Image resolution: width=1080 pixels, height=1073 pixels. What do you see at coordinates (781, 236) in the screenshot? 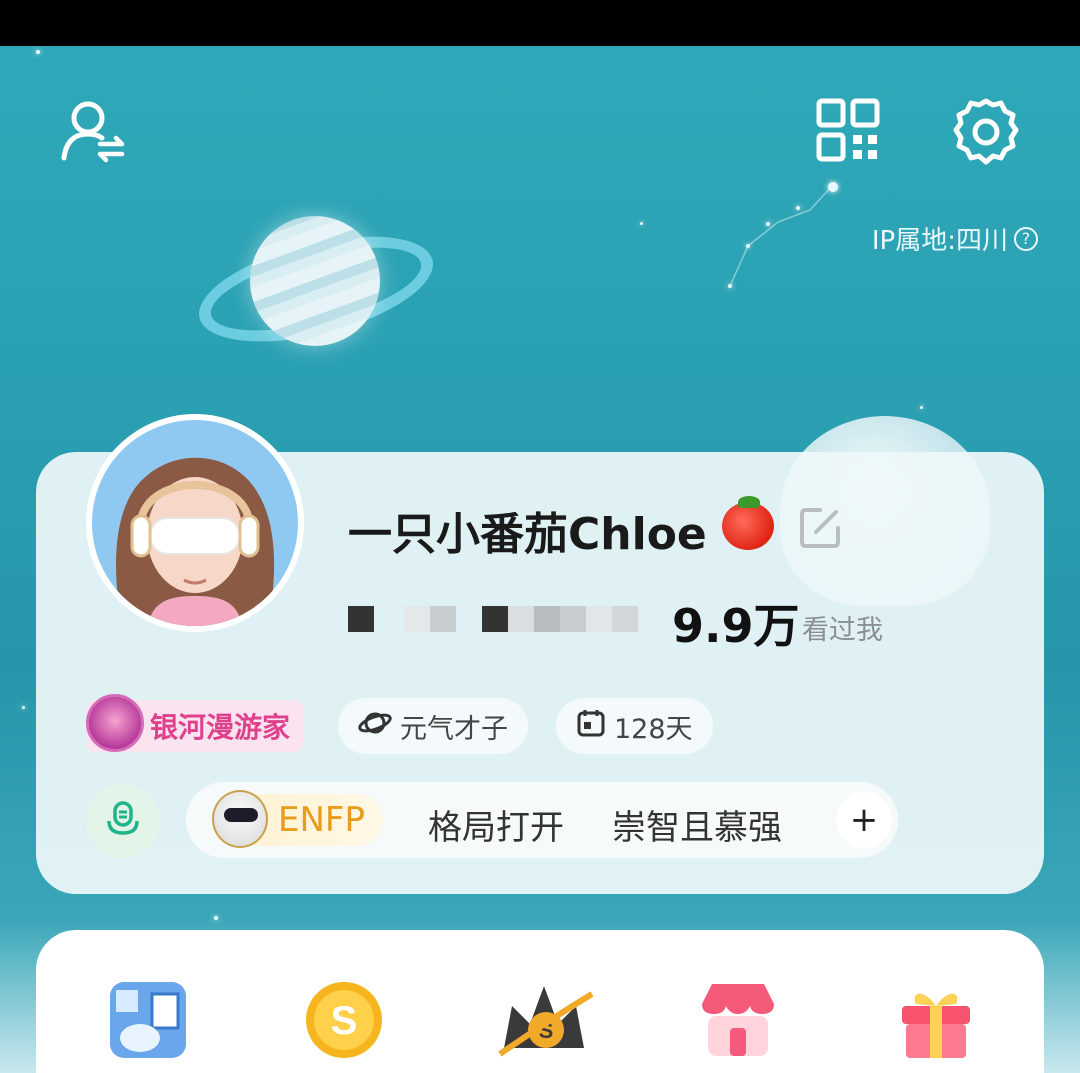
I see `constellation-lines` at bounding box center [781, 236].